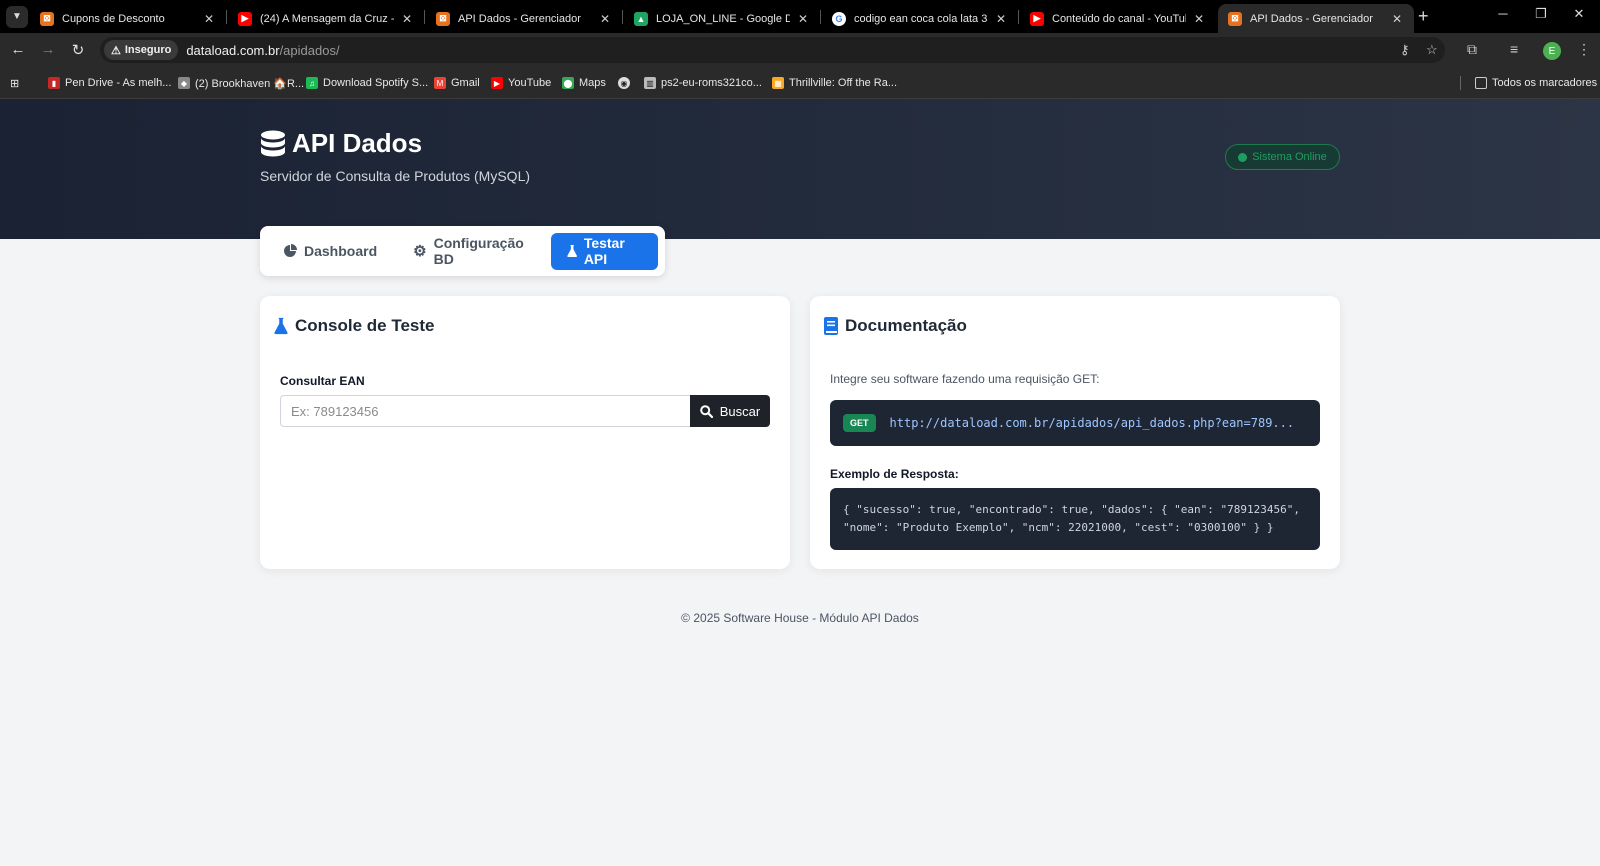  Describe the element at coordinates (497, 83) in the screenshot. I see `youtube-icon: ▶` at that location.